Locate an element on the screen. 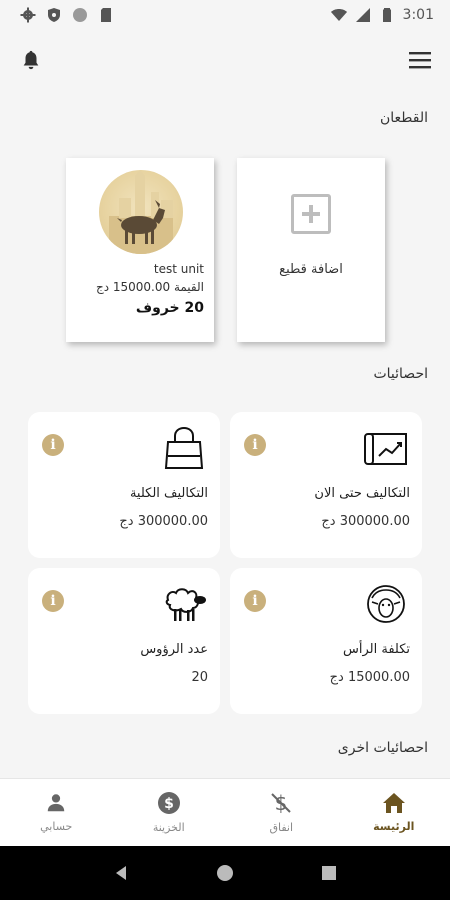  nav-item-account: حسابي is located at coordinates (56, 812).